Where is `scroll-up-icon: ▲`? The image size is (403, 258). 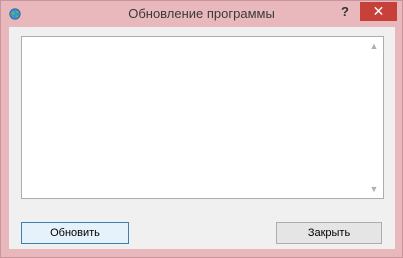 scroll-up-icon: ▲ is located at coordinates (374, 46).